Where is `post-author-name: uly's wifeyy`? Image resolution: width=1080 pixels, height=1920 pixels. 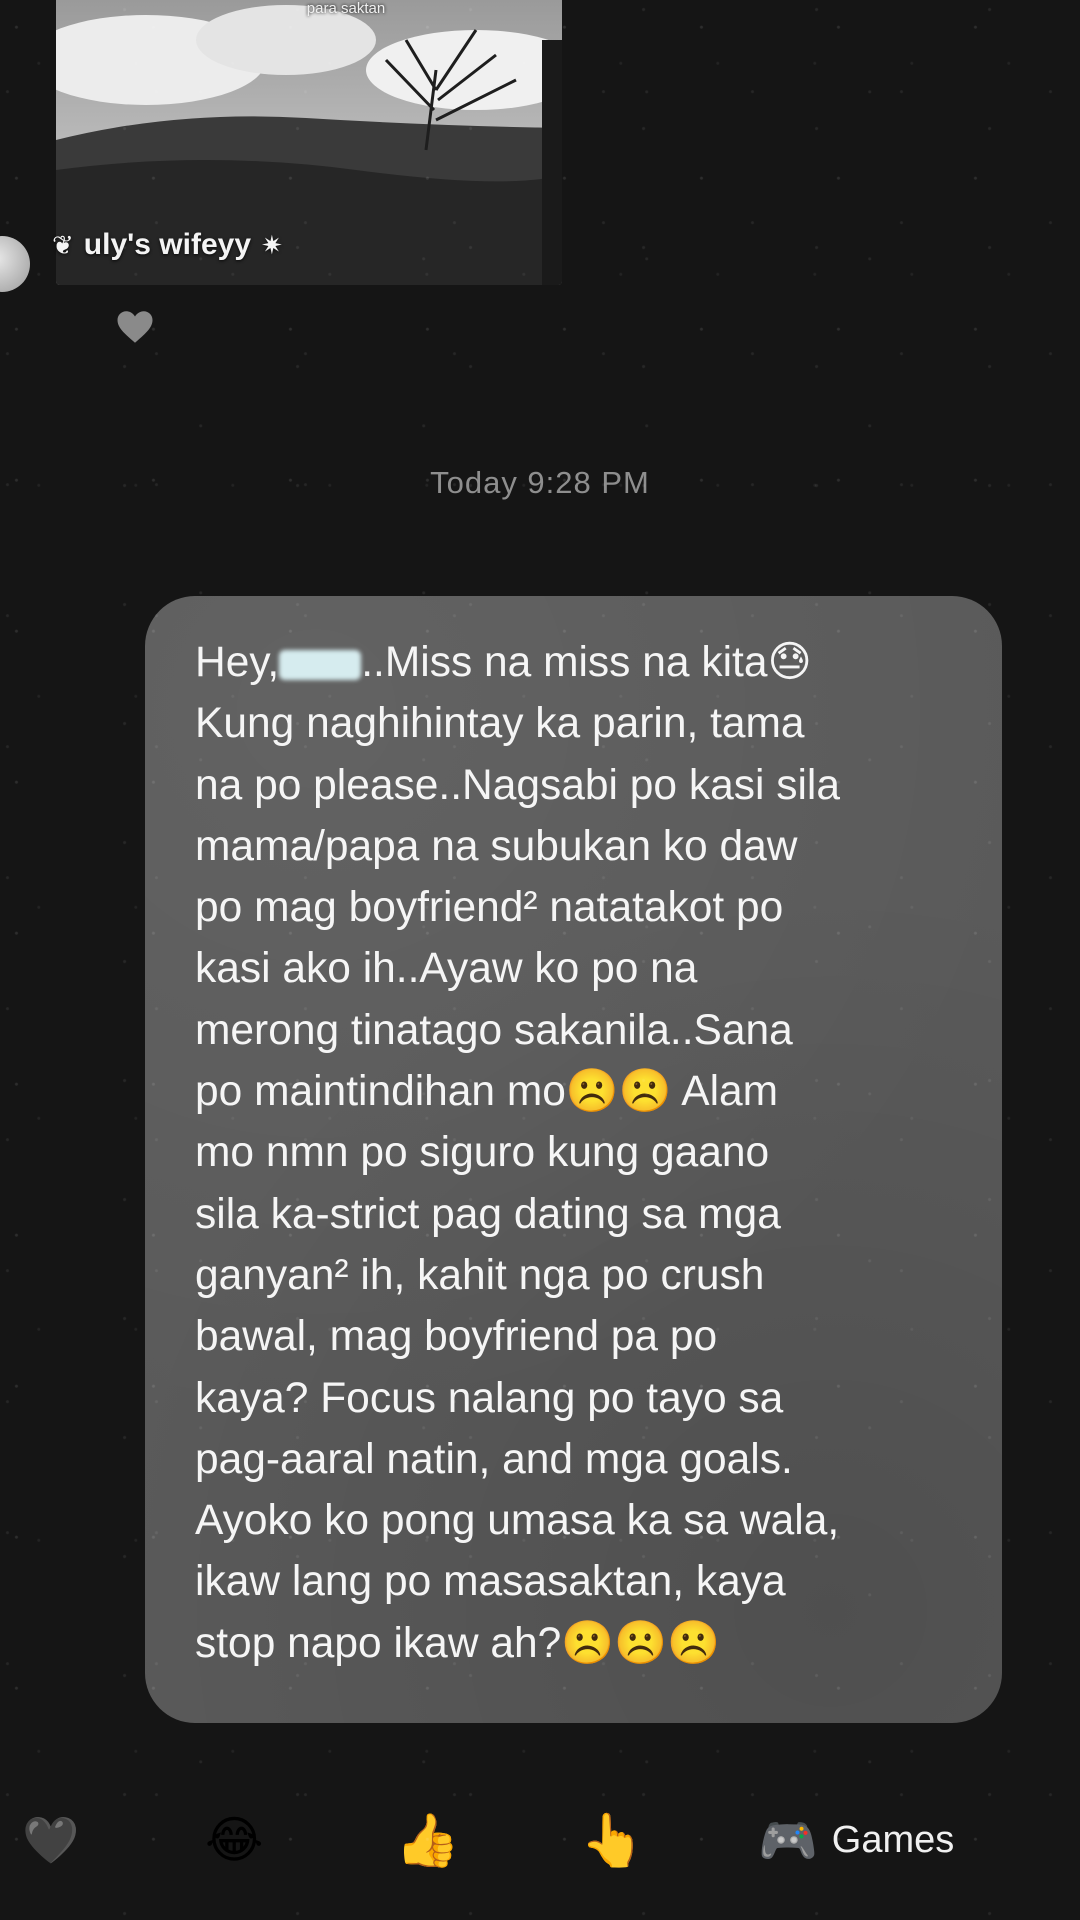
post-author-name: uly's wifeyy is located at coordinates (167, 244).